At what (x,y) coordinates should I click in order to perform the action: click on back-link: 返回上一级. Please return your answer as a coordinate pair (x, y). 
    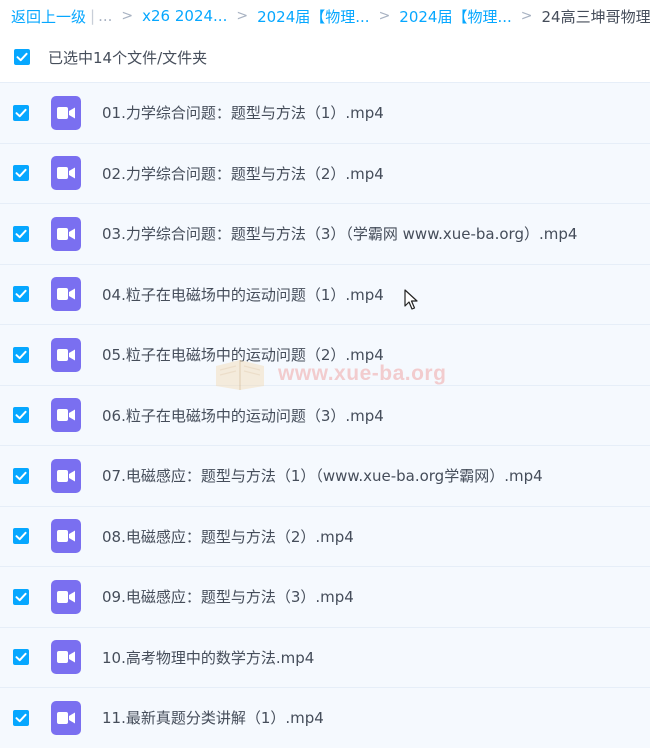
    Looking at the image, I should click on (48, 16).